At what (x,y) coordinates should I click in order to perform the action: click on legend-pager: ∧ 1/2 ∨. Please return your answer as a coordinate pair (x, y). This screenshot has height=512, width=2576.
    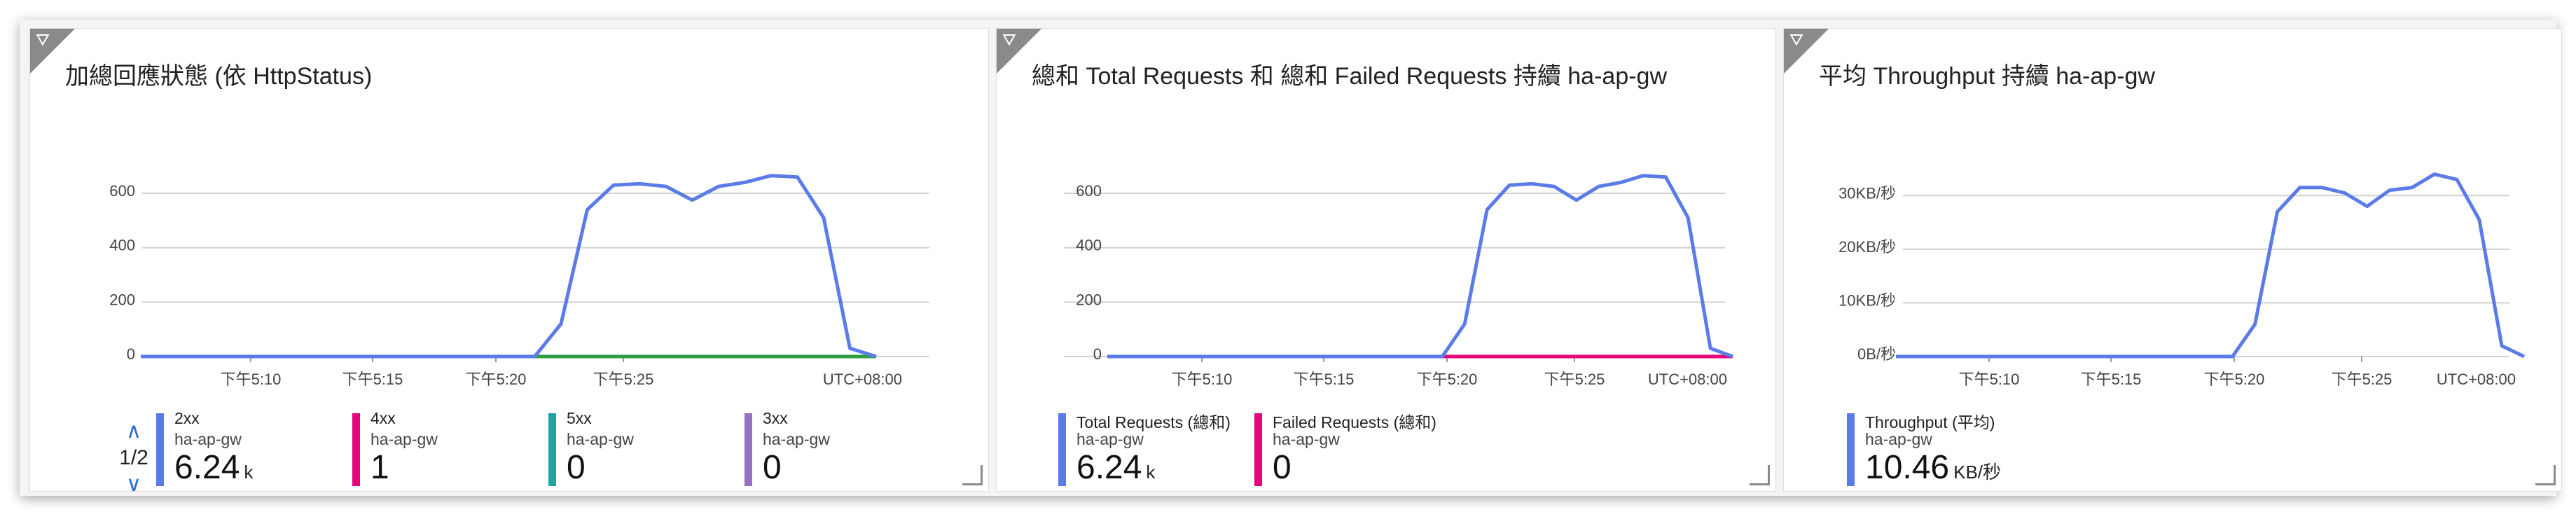
    Looking at the image, I should click on (134, 456).